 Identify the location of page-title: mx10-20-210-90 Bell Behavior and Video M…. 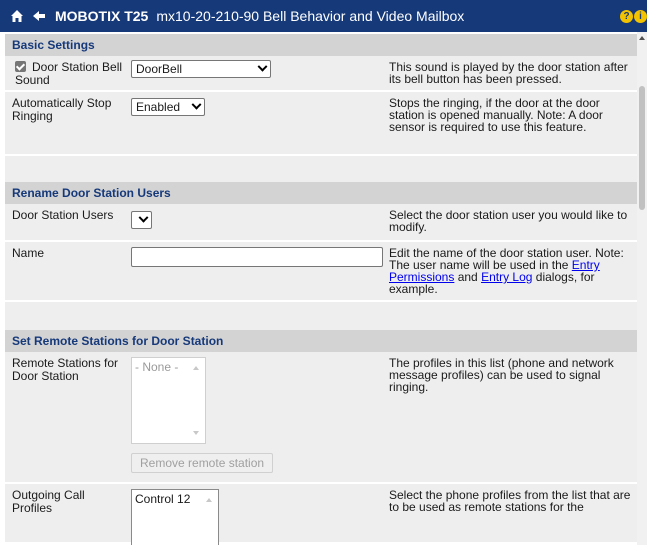
(310, 16).